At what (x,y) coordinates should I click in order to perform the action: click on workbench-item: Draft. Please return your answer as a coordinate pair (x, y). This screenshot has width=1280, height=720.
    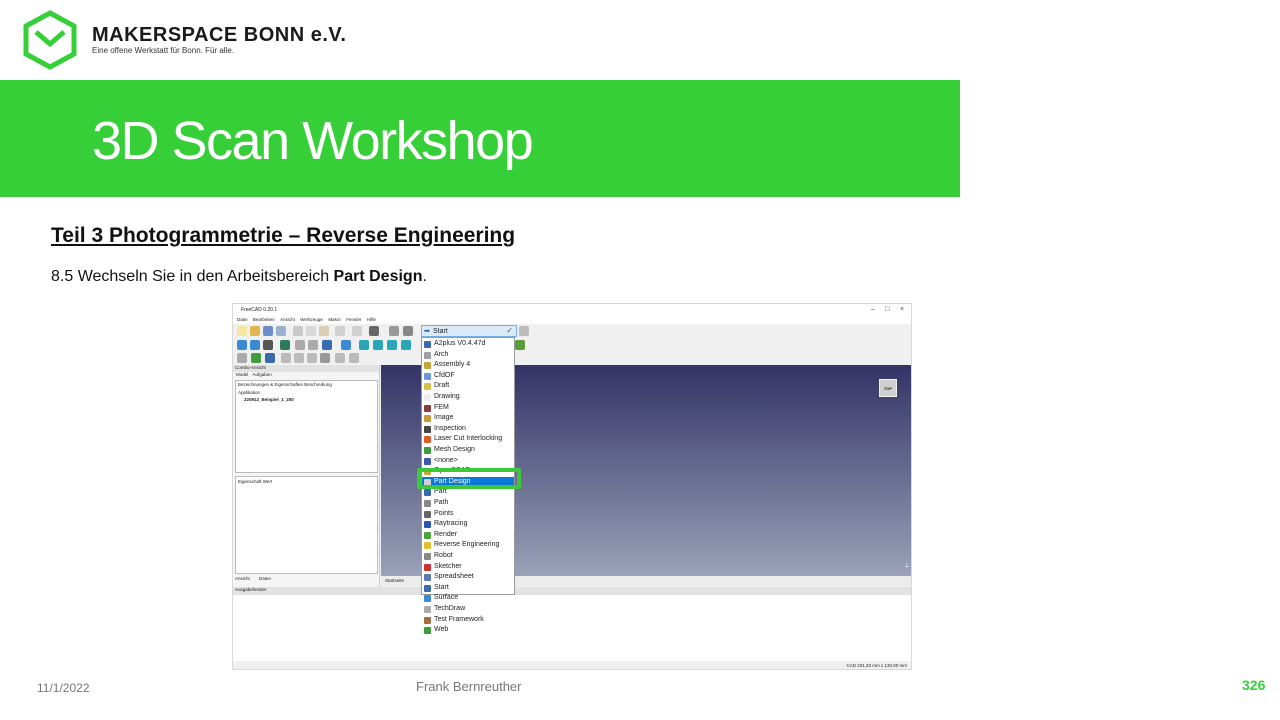
    Looking at the image, I should click on (468, 386).